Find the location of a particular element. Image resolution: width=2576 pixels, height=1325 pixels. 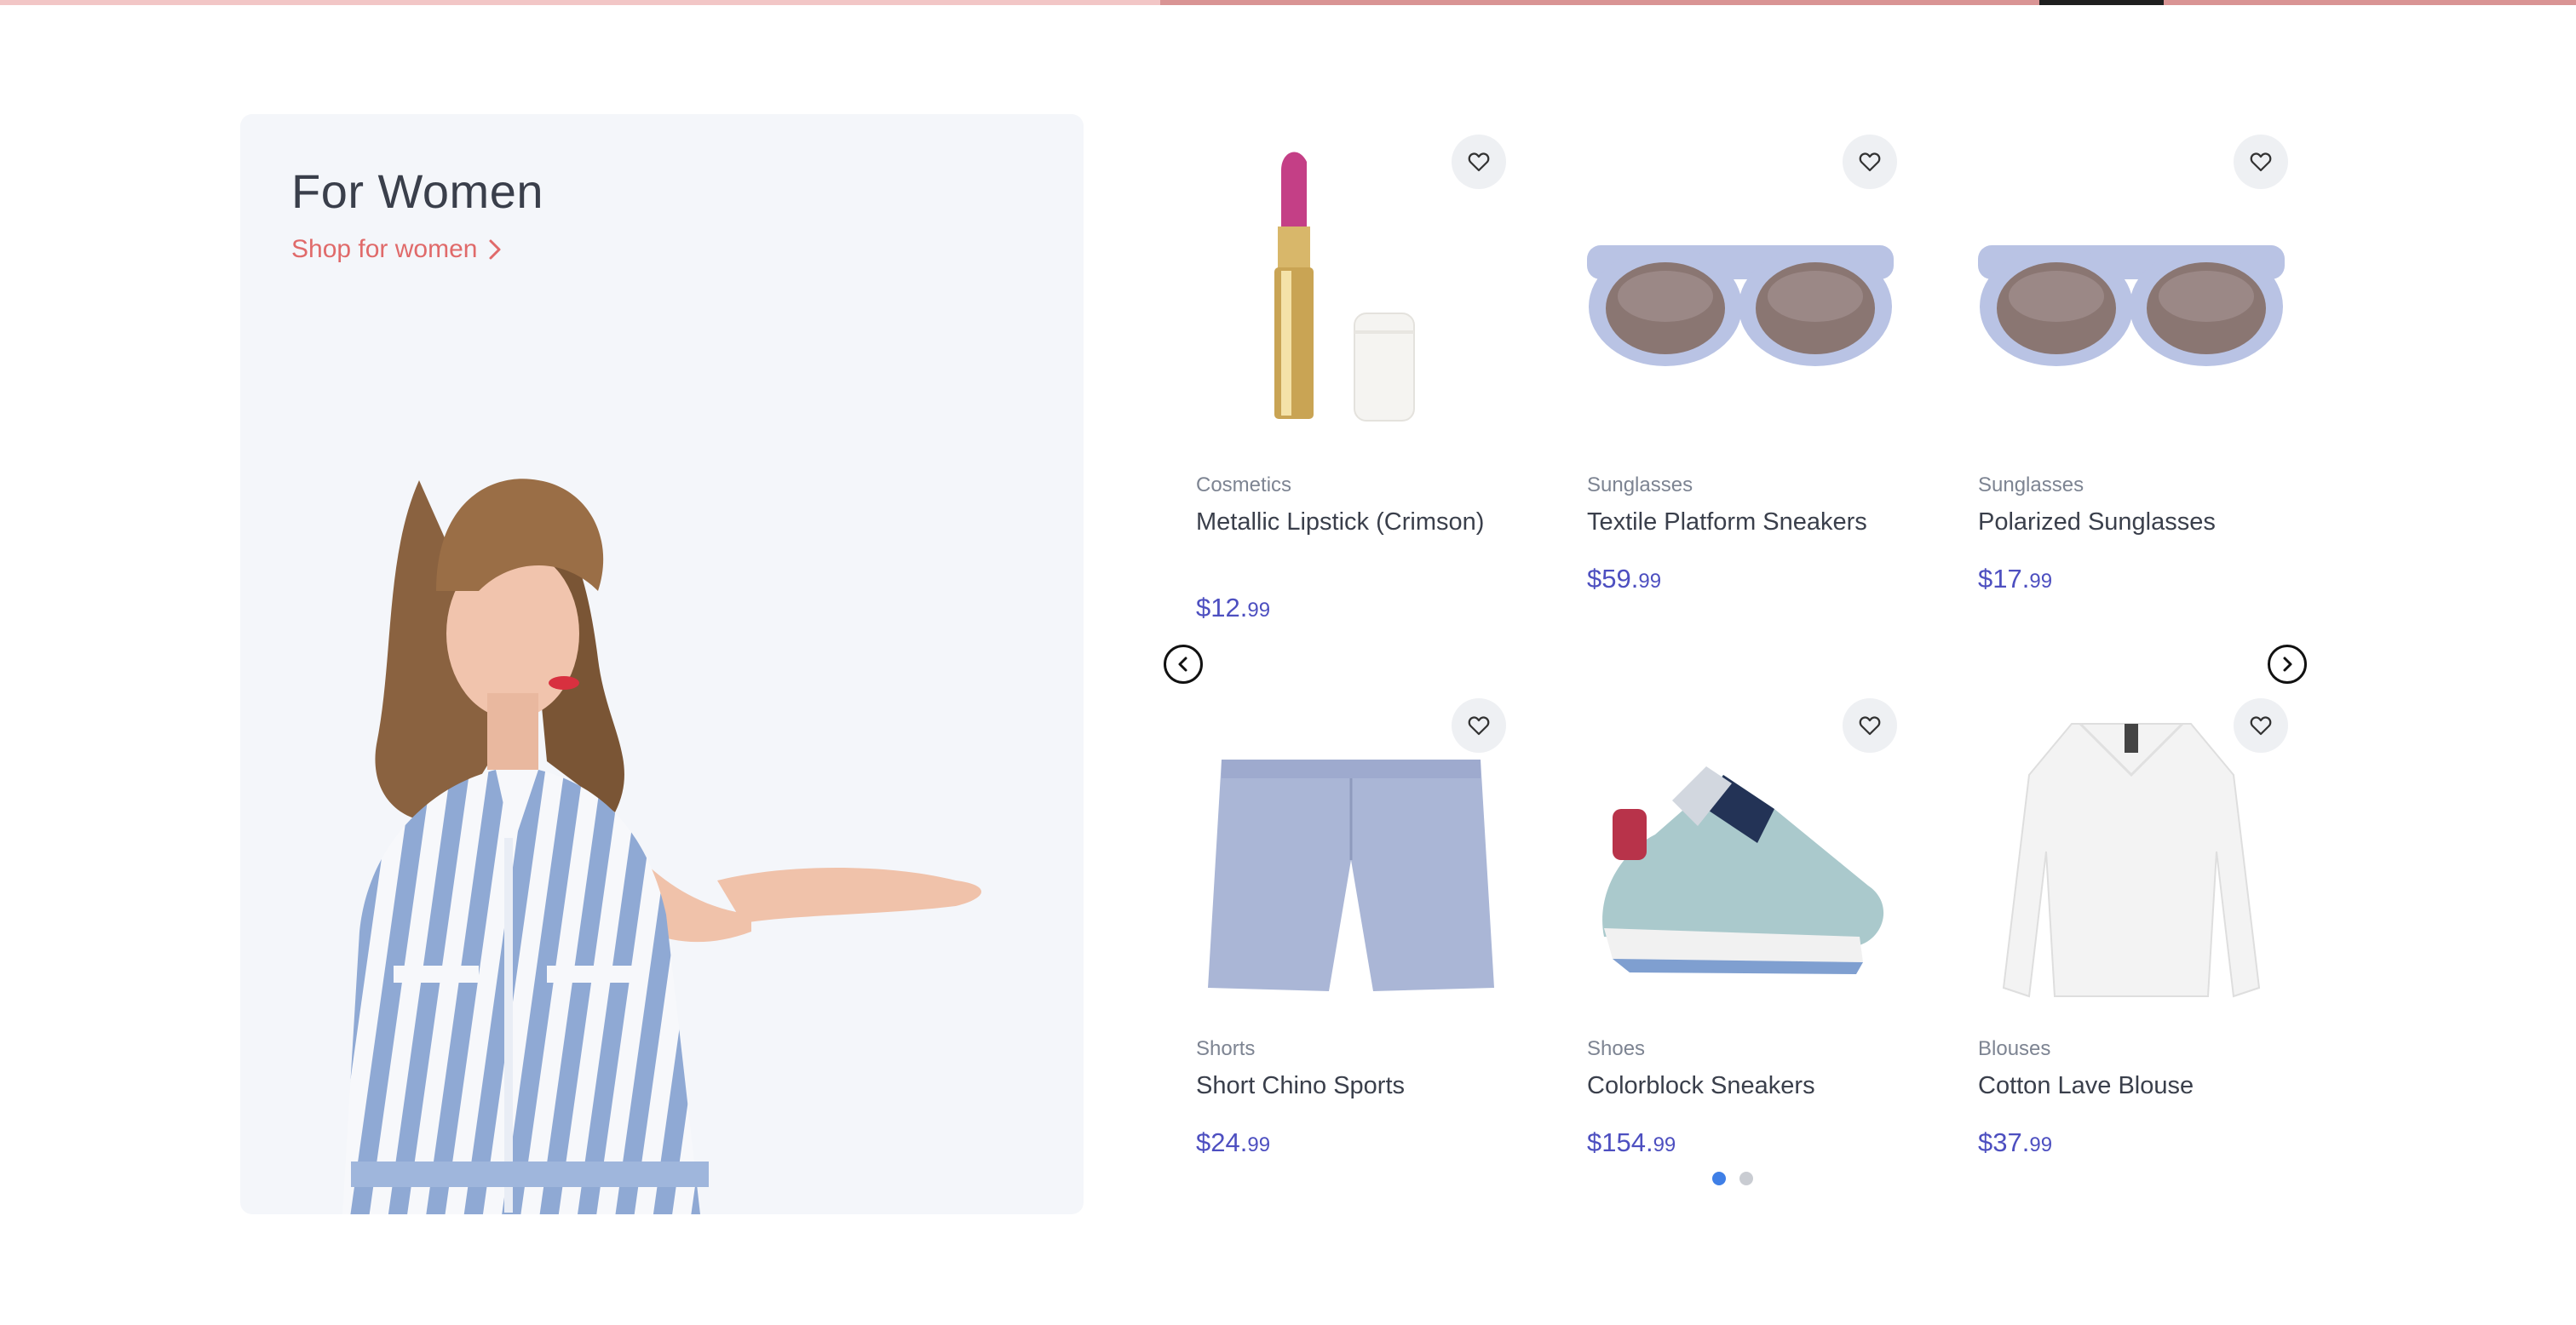

top-progress-bar is located at coordinates (1288, 2).